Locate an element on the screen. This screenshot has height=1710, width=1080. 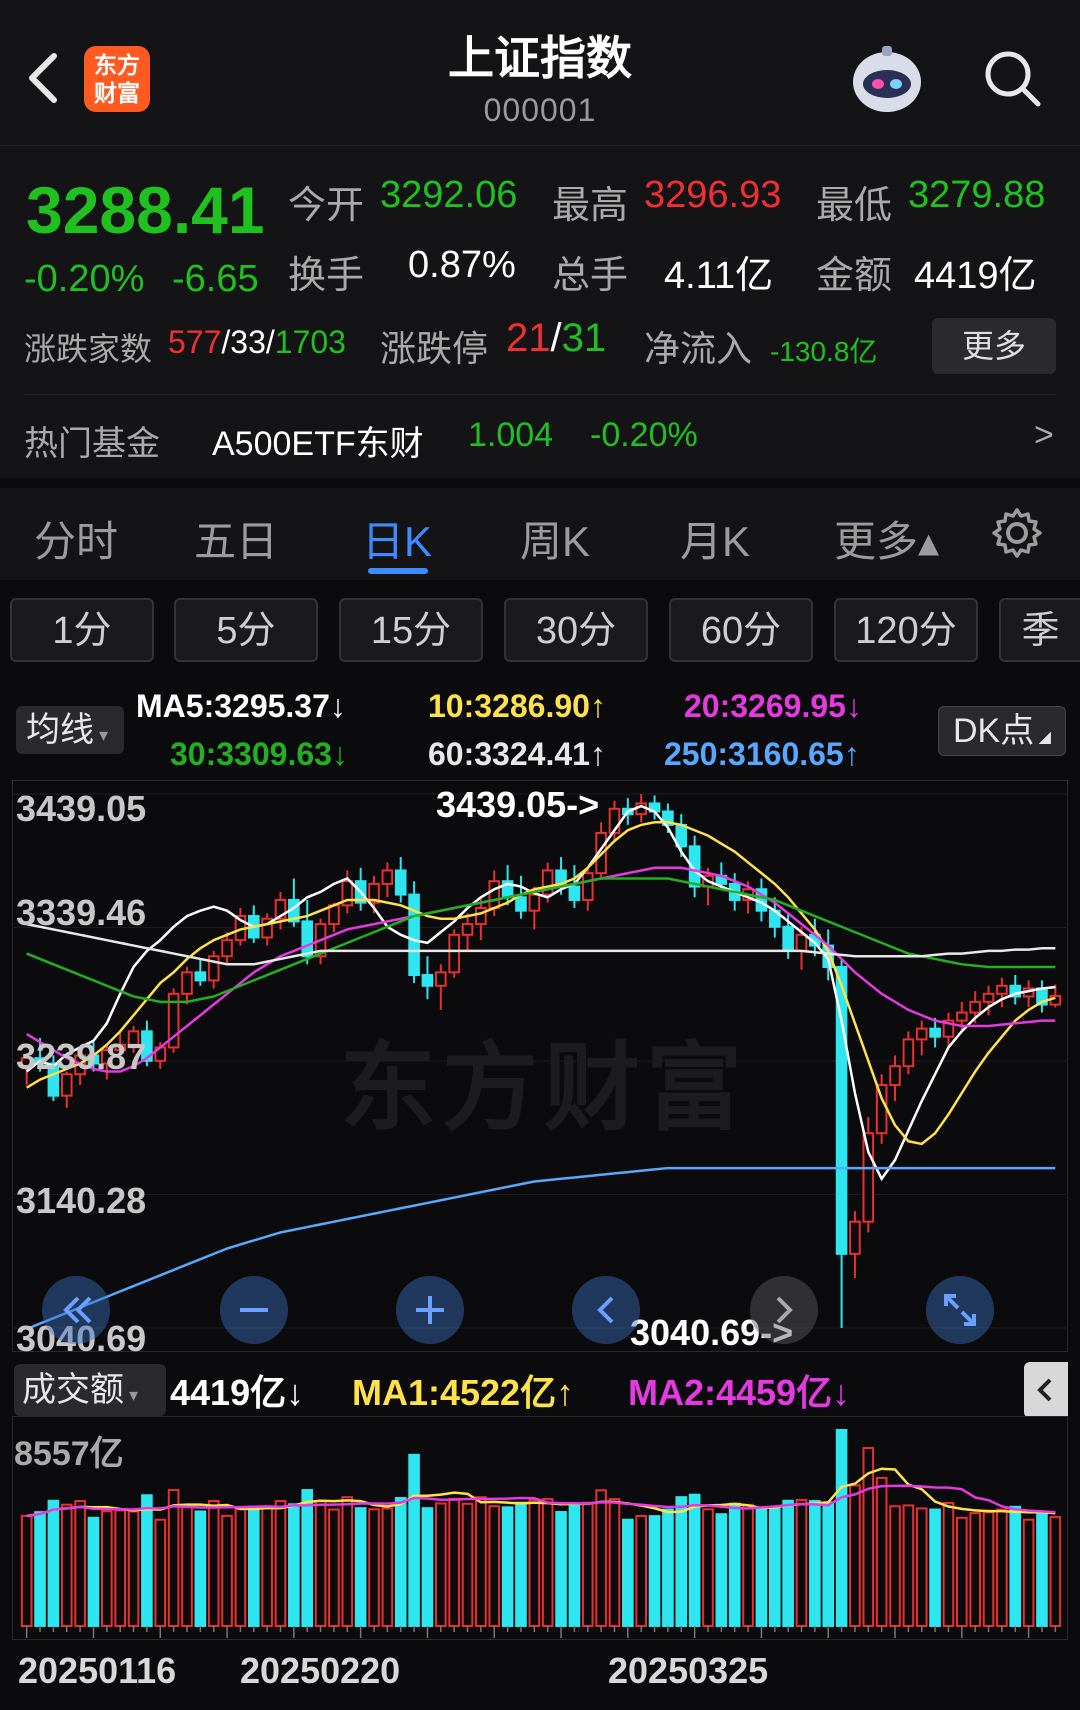
zoom-in-button is located at coordinates (430, 1310).